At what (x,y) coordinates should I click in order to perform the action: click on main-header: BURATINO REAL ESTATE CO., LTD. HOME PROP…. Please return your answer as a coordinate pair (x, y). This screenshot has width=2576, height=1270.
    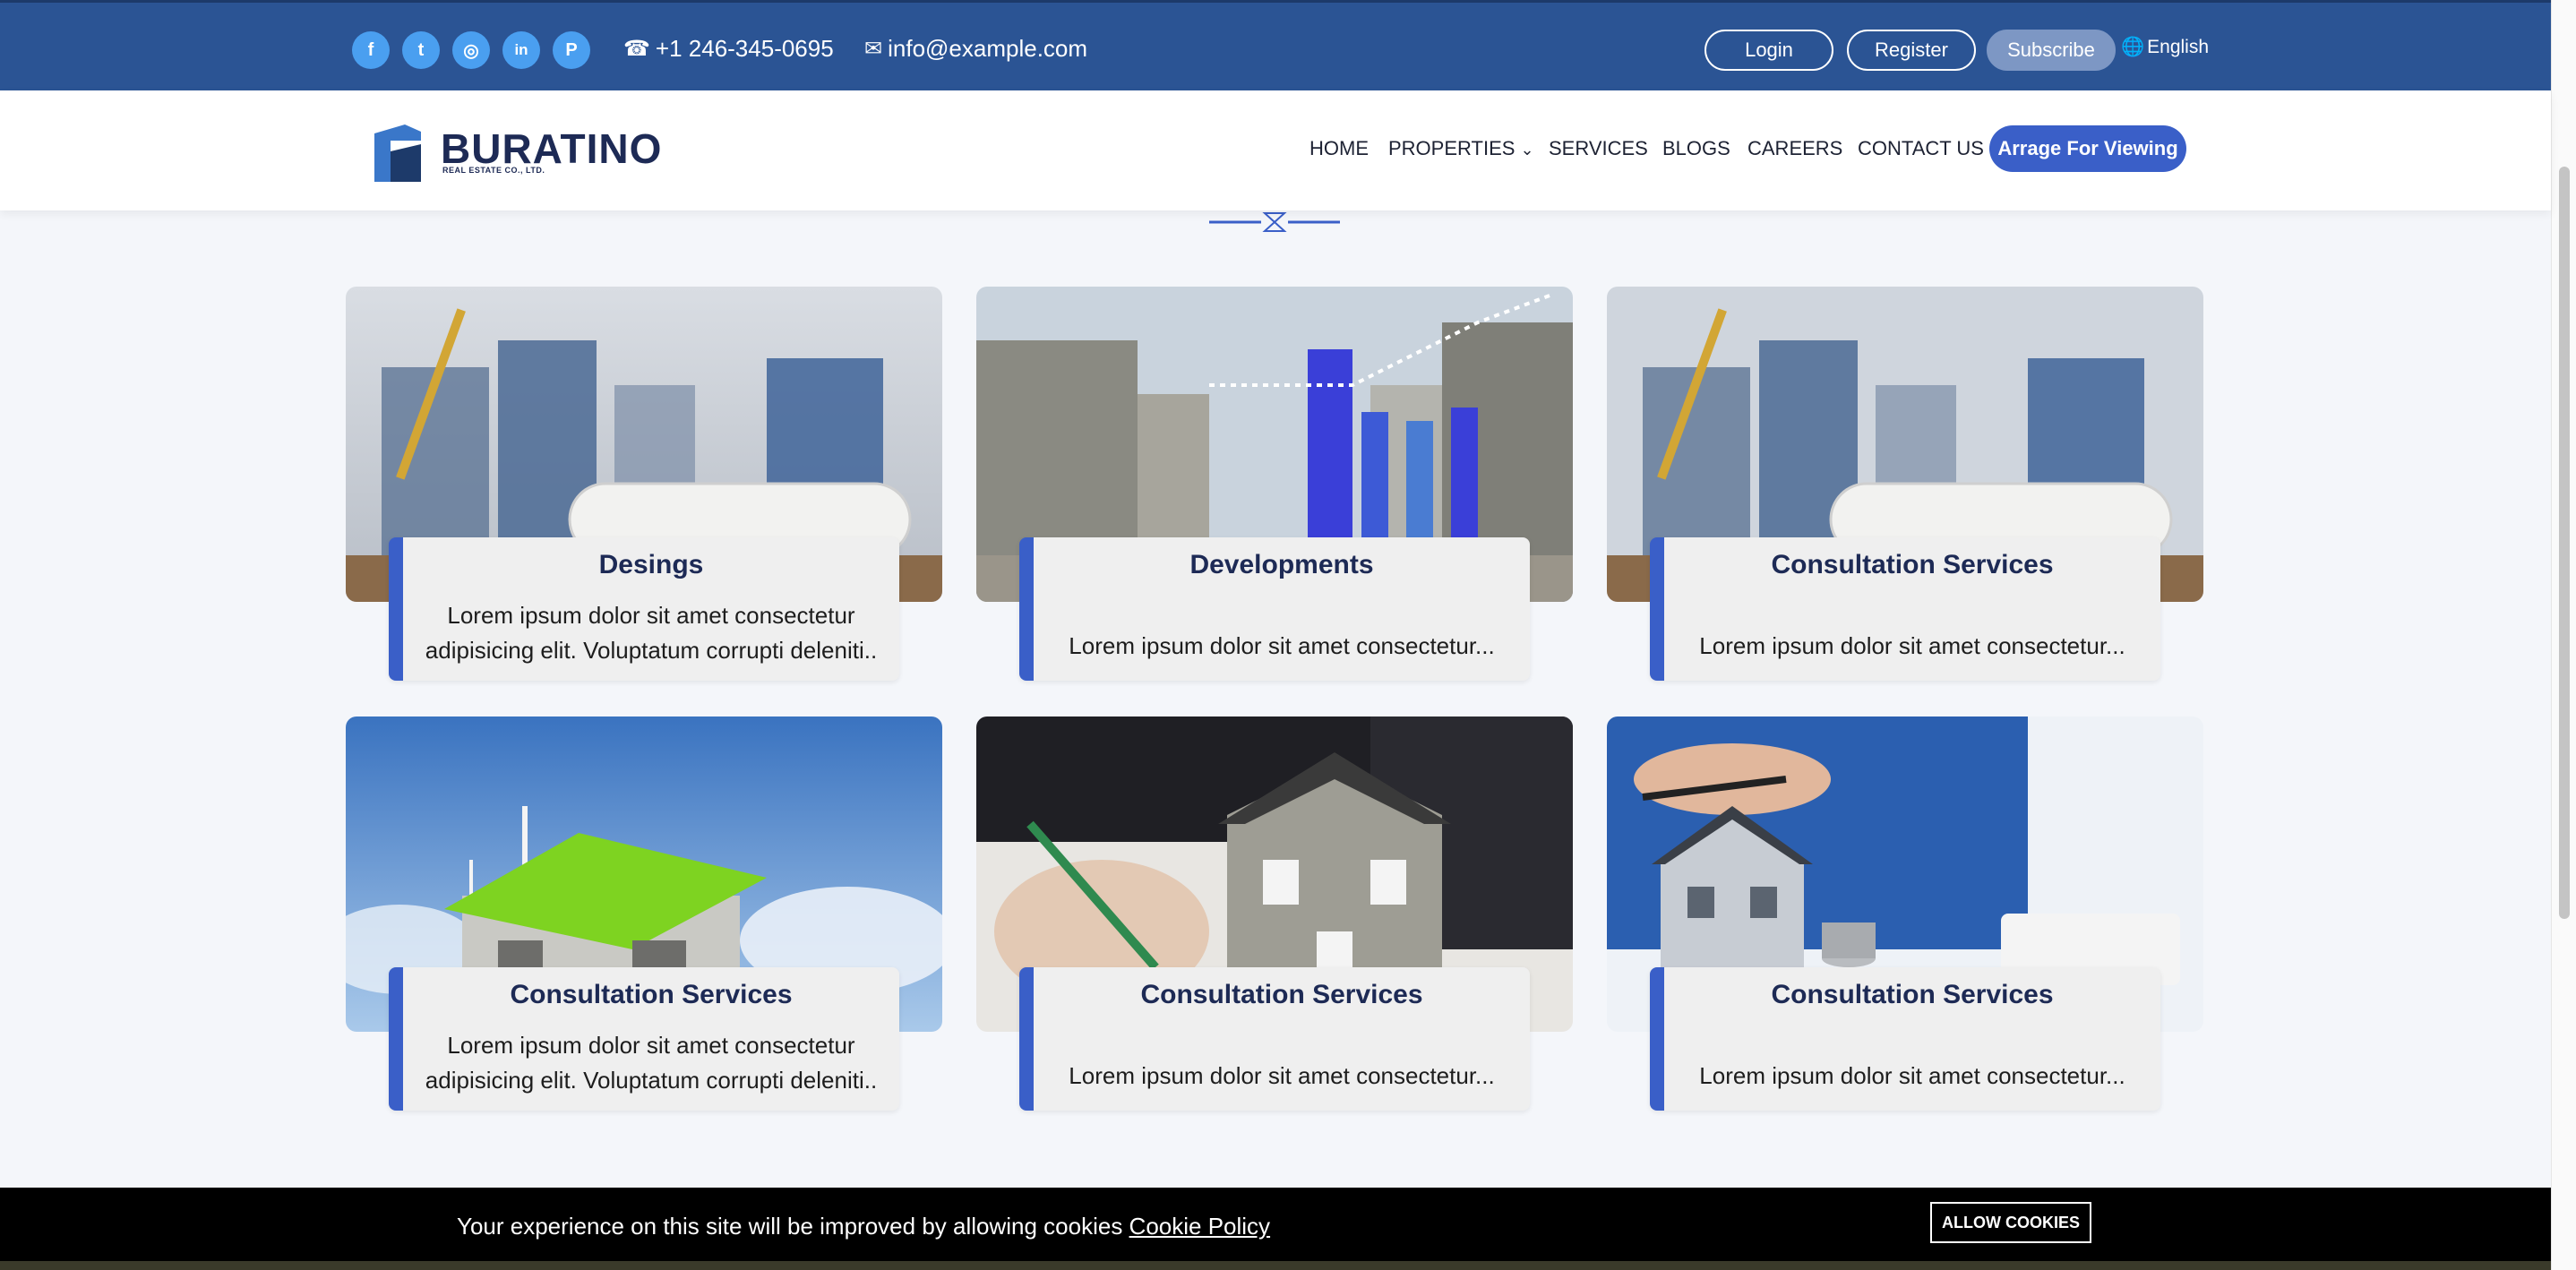
    Looking at the image, I should click on (1275, 150).